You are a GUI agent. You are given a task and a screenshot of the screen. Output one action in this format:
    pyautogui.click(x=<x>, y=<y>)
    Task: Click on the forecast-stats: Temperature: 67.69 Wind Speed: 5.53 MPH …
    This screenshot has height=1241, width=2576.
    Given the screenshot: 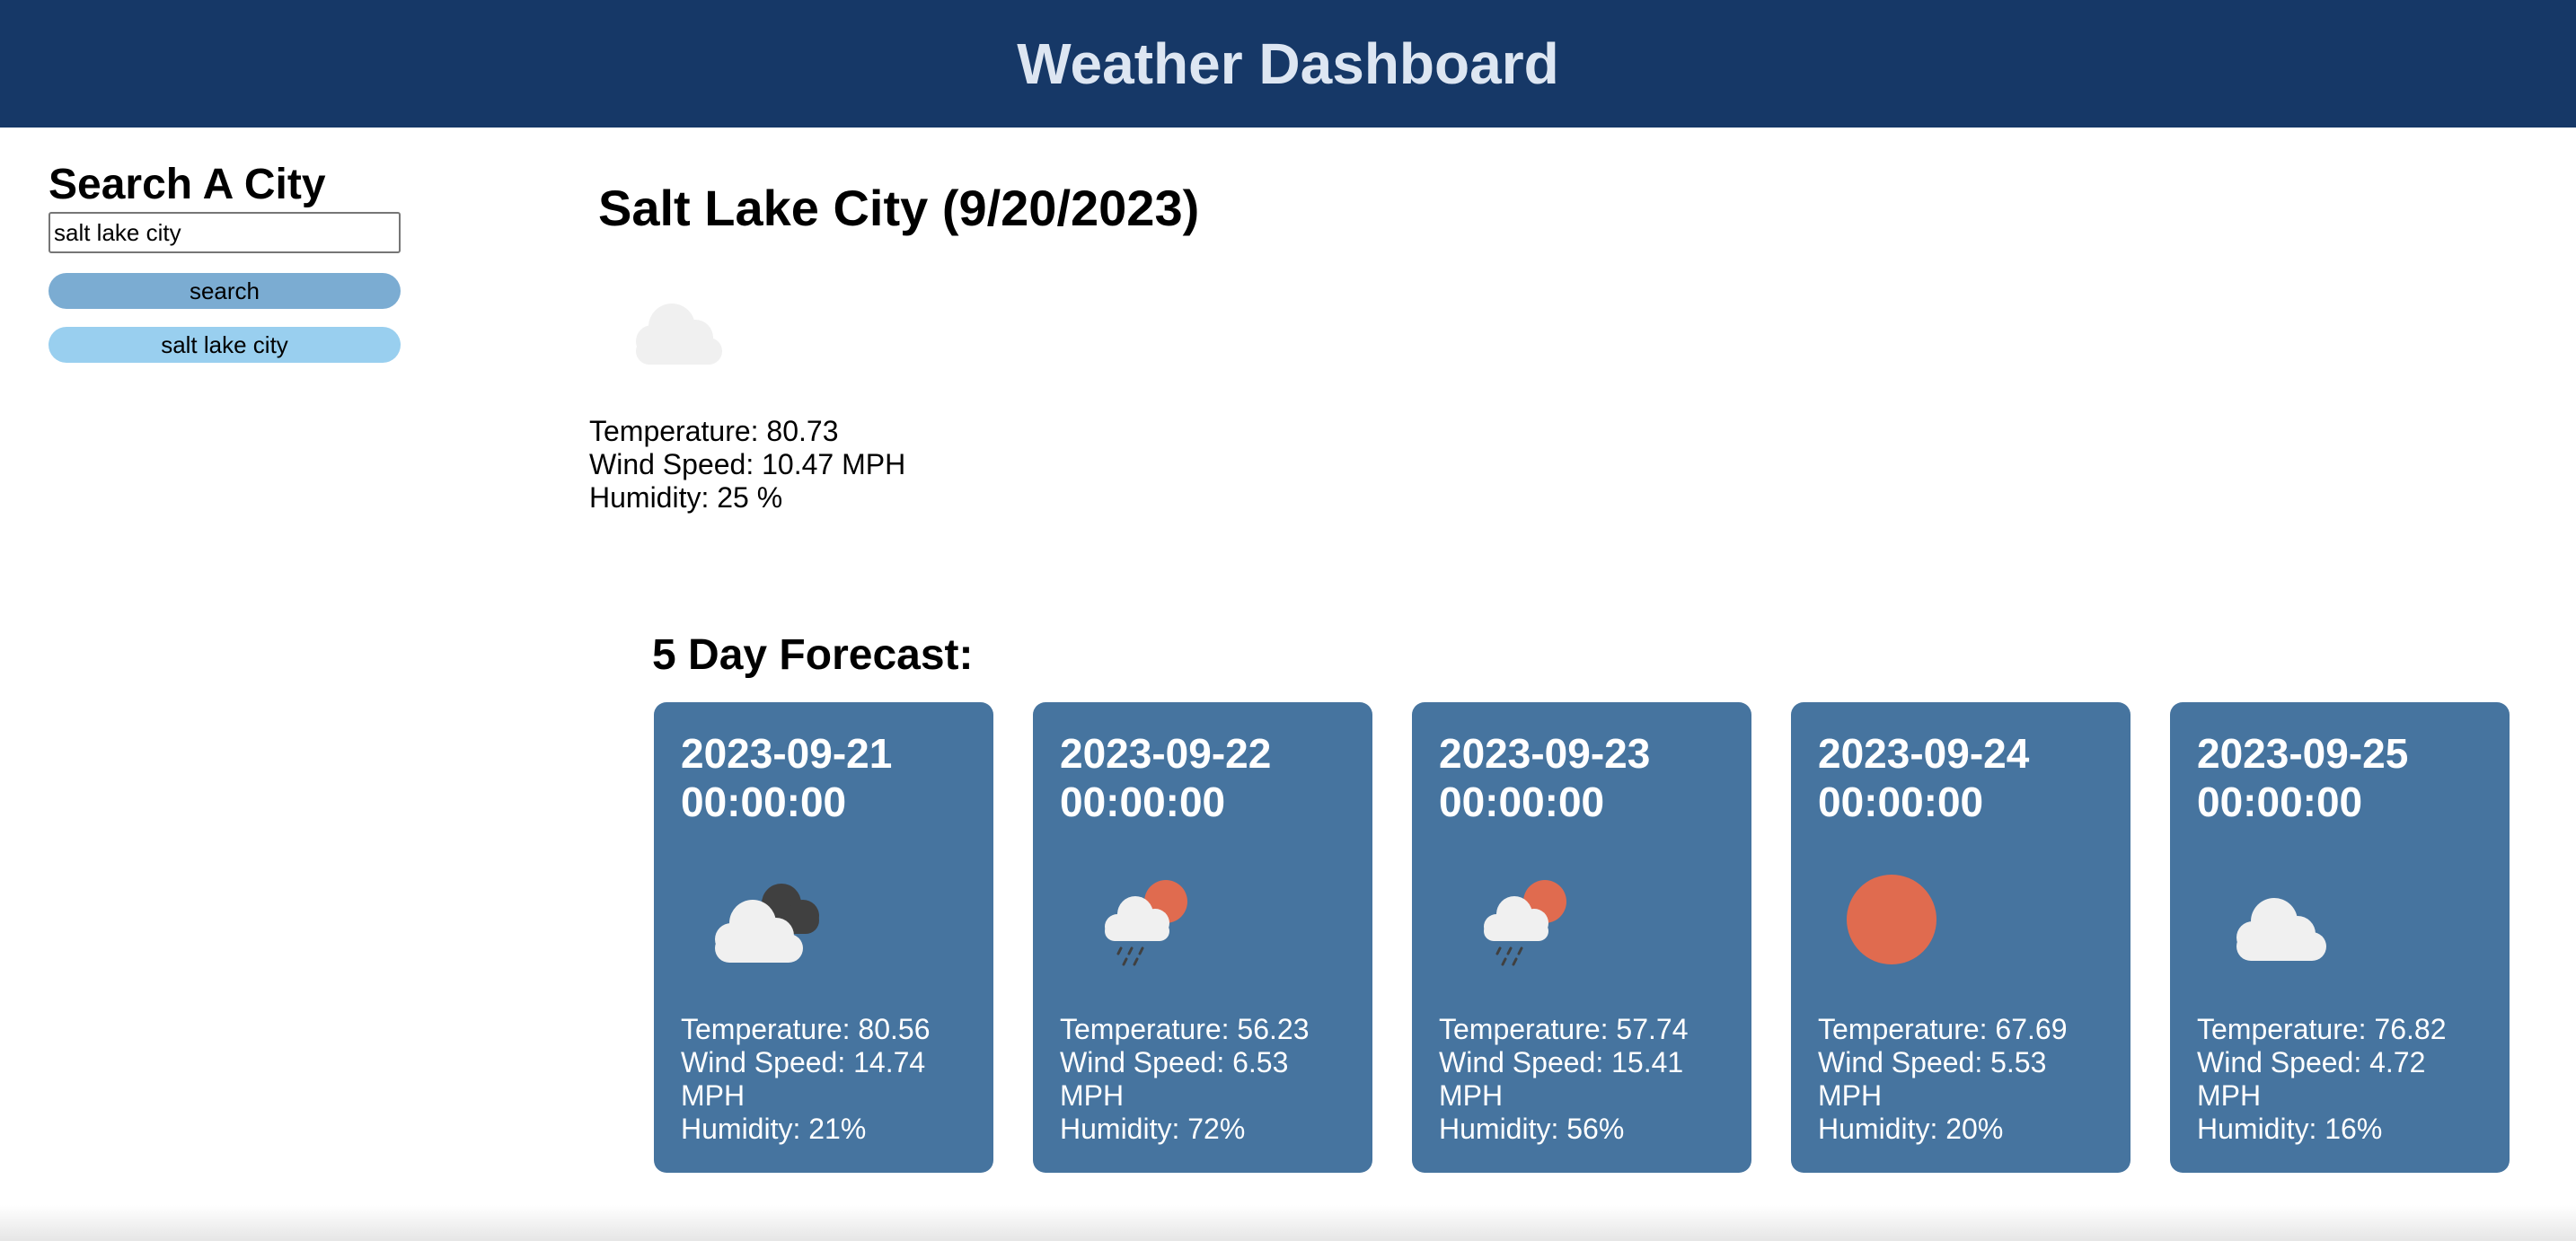 What is the action you would take?
    pyautogui.click(x=1961, y=1079)
    